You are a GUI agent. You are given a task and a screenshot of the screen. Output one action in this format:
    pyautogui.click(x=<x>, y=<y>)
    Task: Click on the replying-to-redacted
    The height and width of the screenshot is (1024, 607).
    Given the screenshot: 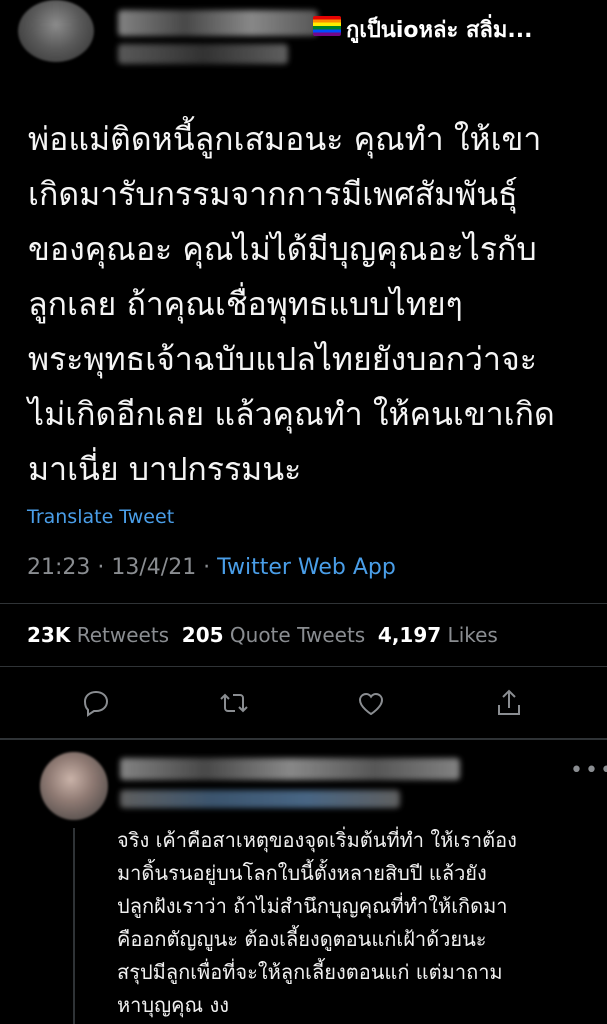 What is the action you would take?
    pyautogui.click(x=260, y=799)
    